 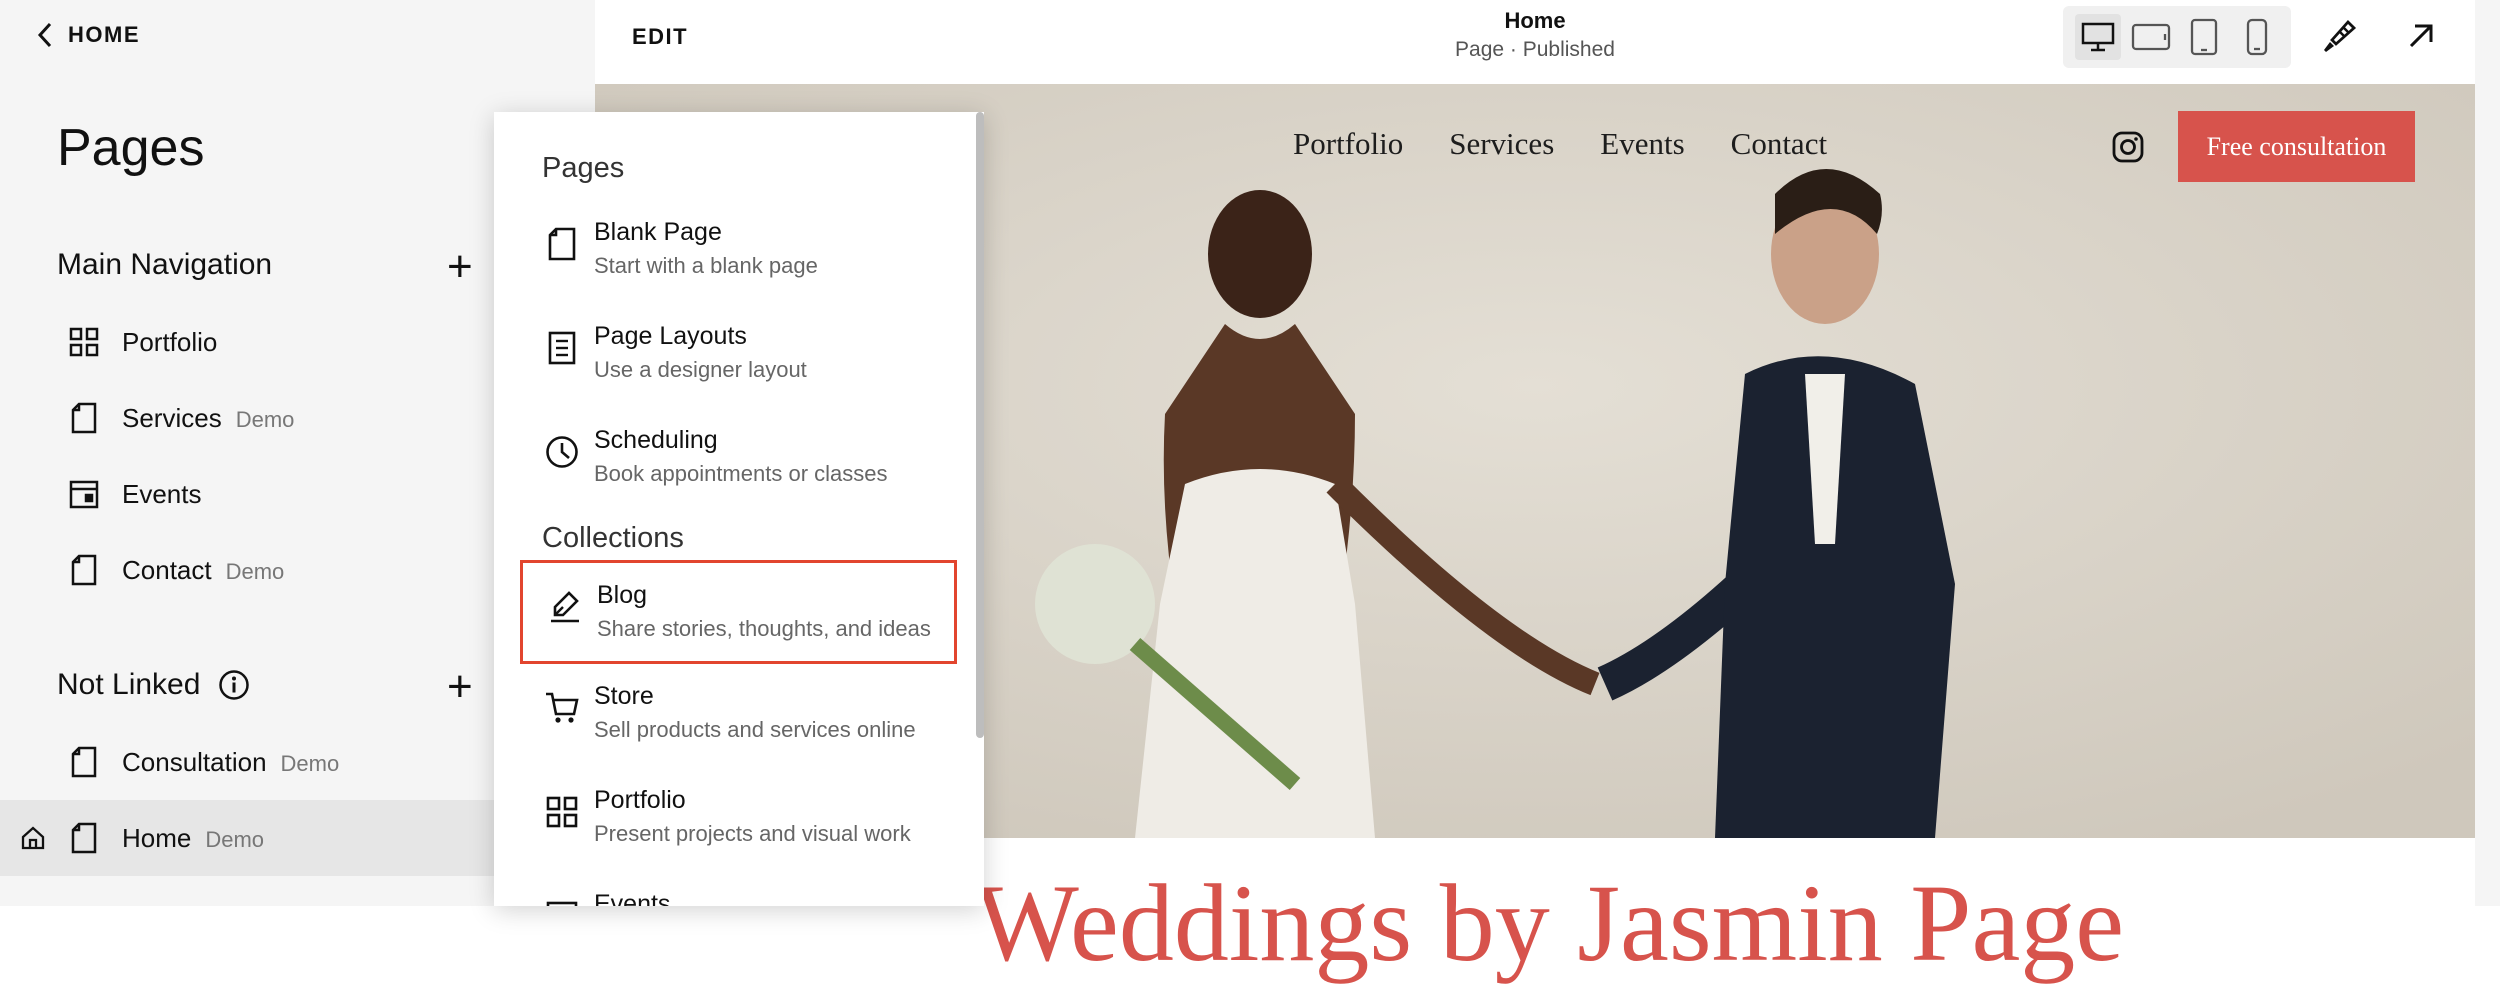 What do you see at coordinates (131, 148) in the screenshot?
I see `page-title: Pages` at bounding box center [131, 148].